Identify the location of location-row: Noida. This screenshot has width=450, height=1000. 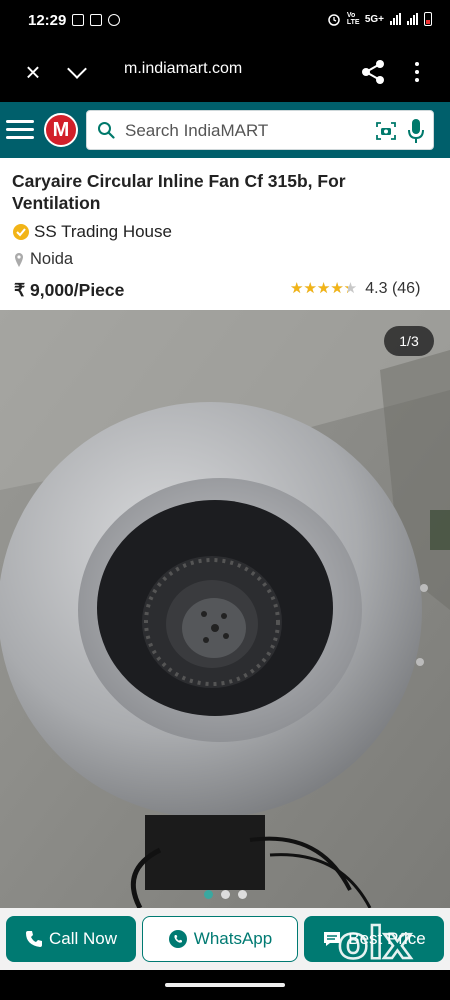
(43, 259).